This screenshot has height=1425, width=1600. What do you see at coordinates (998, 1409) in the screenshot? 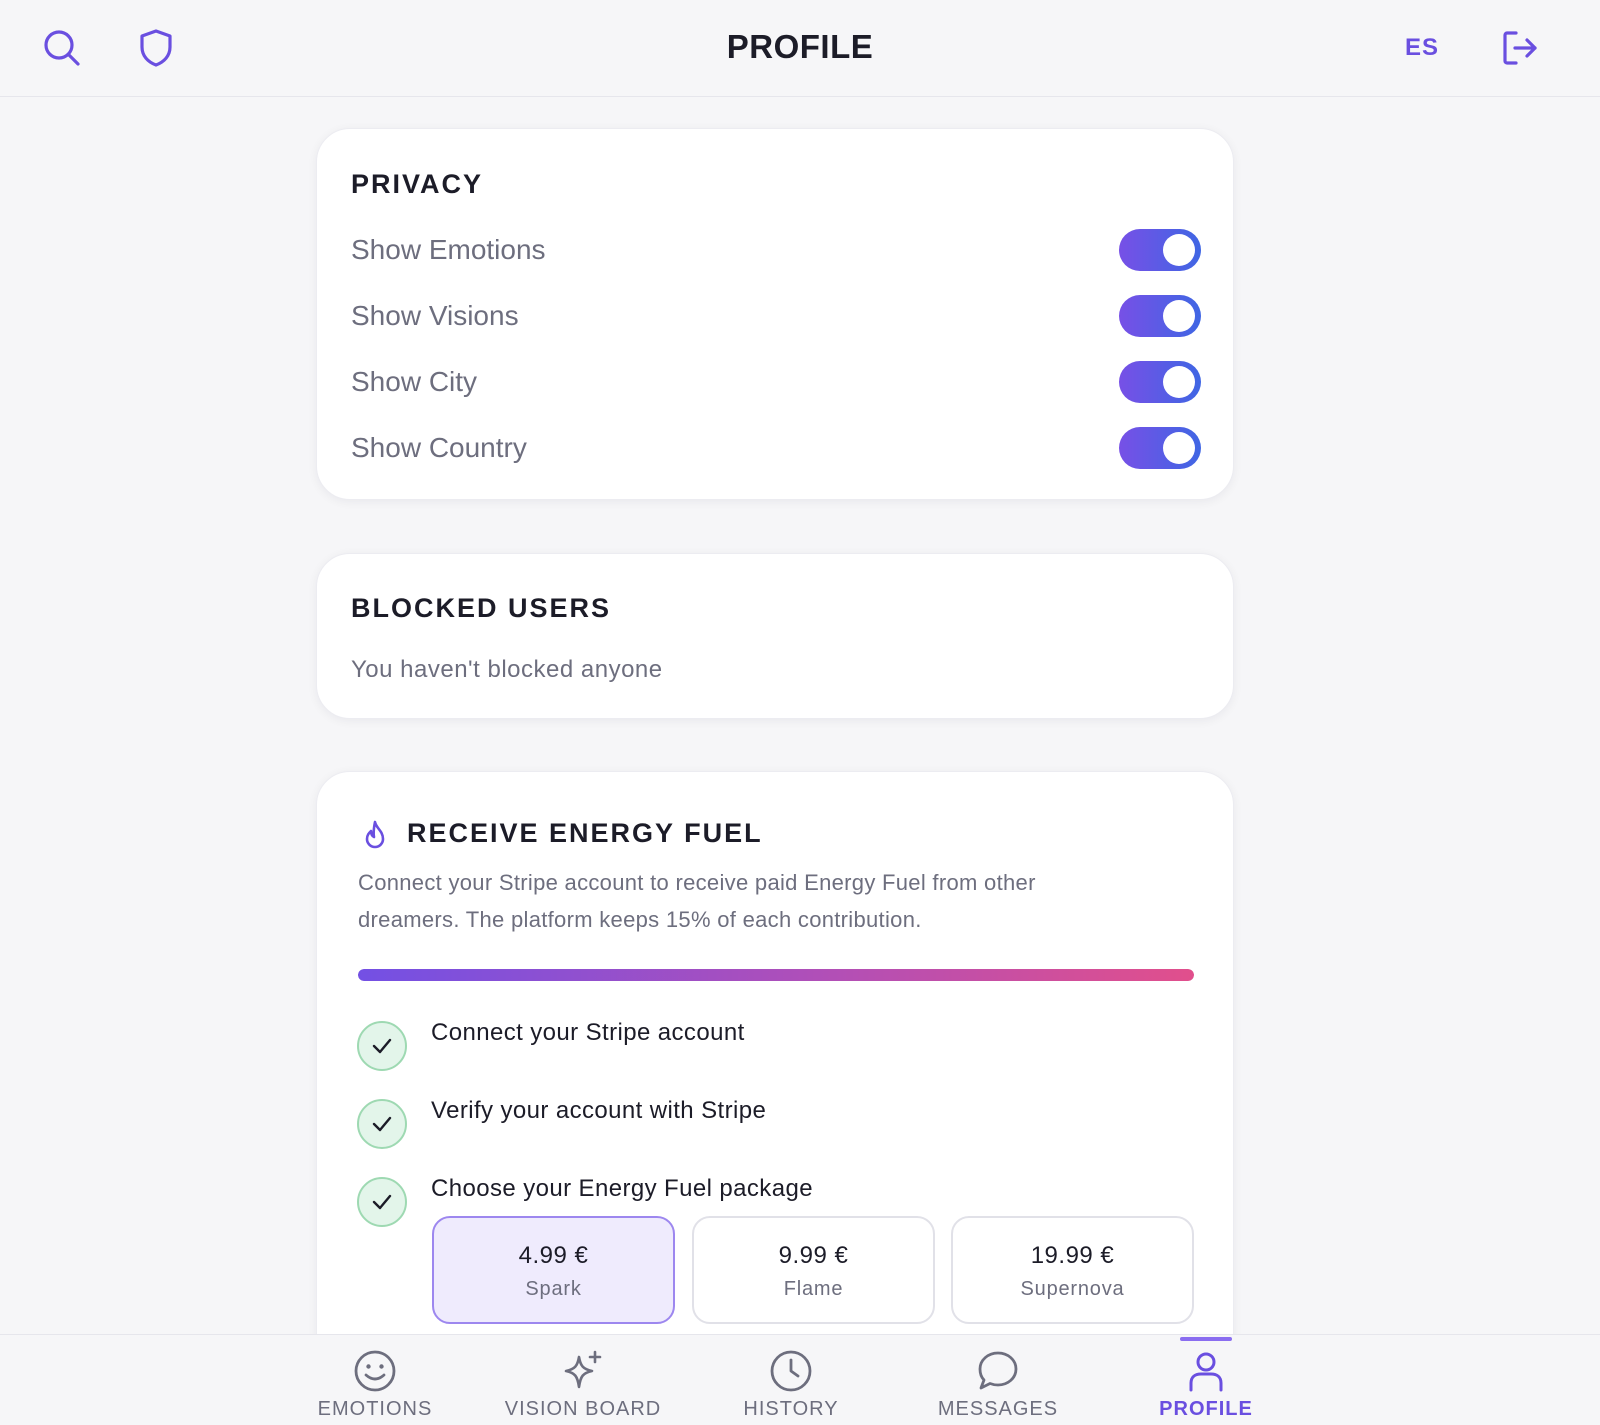
I see `nav-label: MESSAGES` at bounding box center [998, 1409].